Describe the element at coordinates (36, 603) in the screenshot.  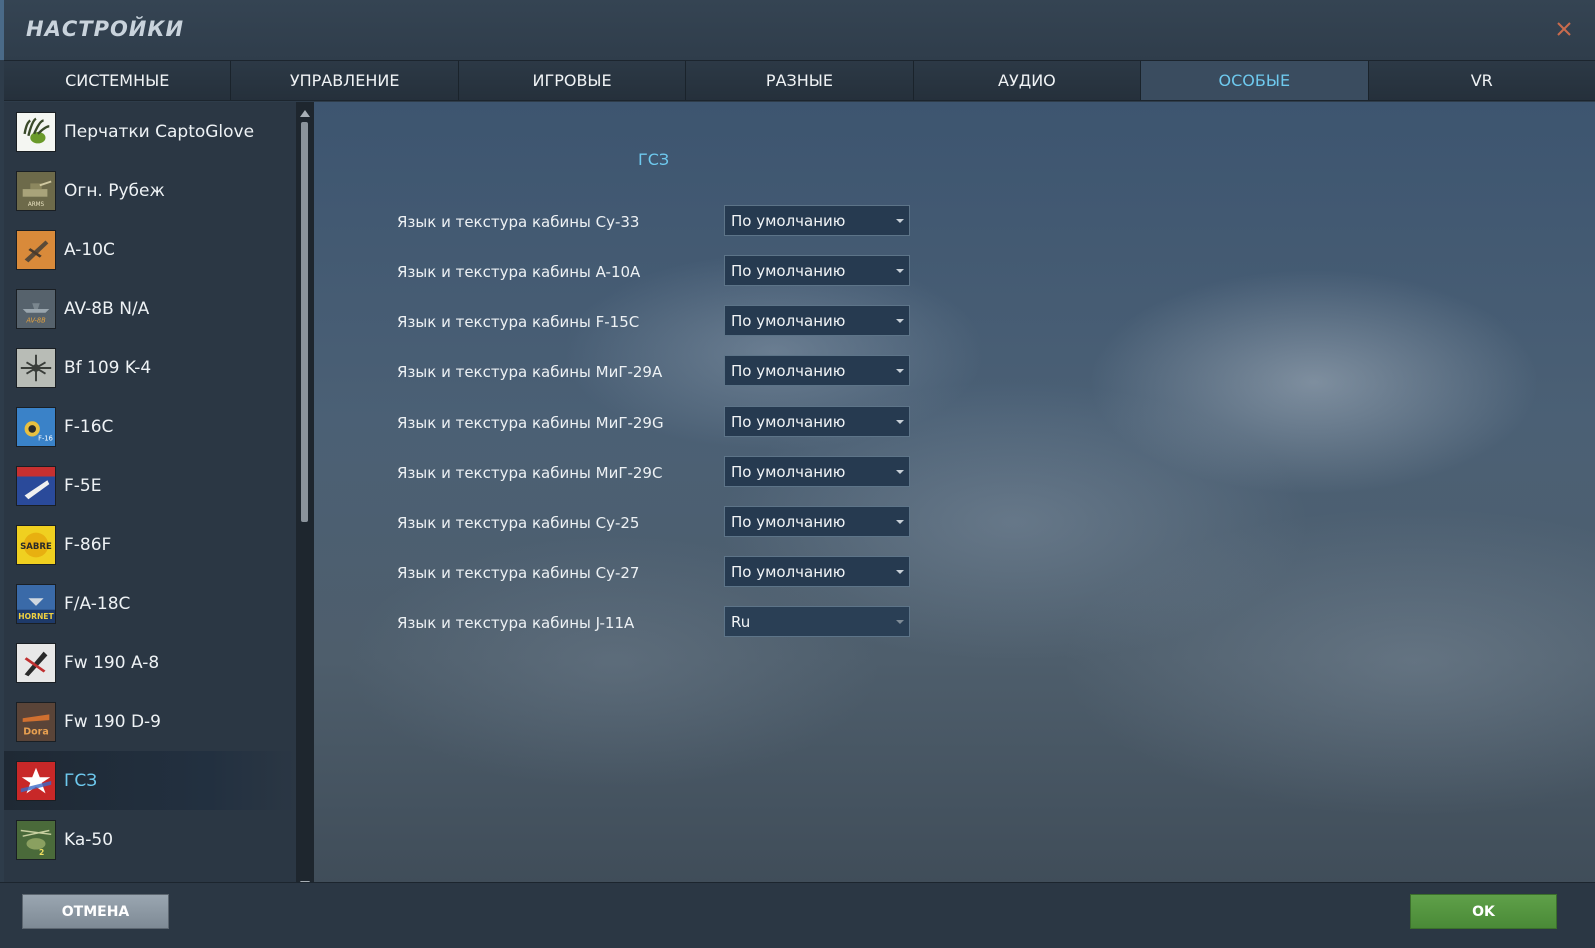
I see `fa18c-icon: HORNET` at that location.